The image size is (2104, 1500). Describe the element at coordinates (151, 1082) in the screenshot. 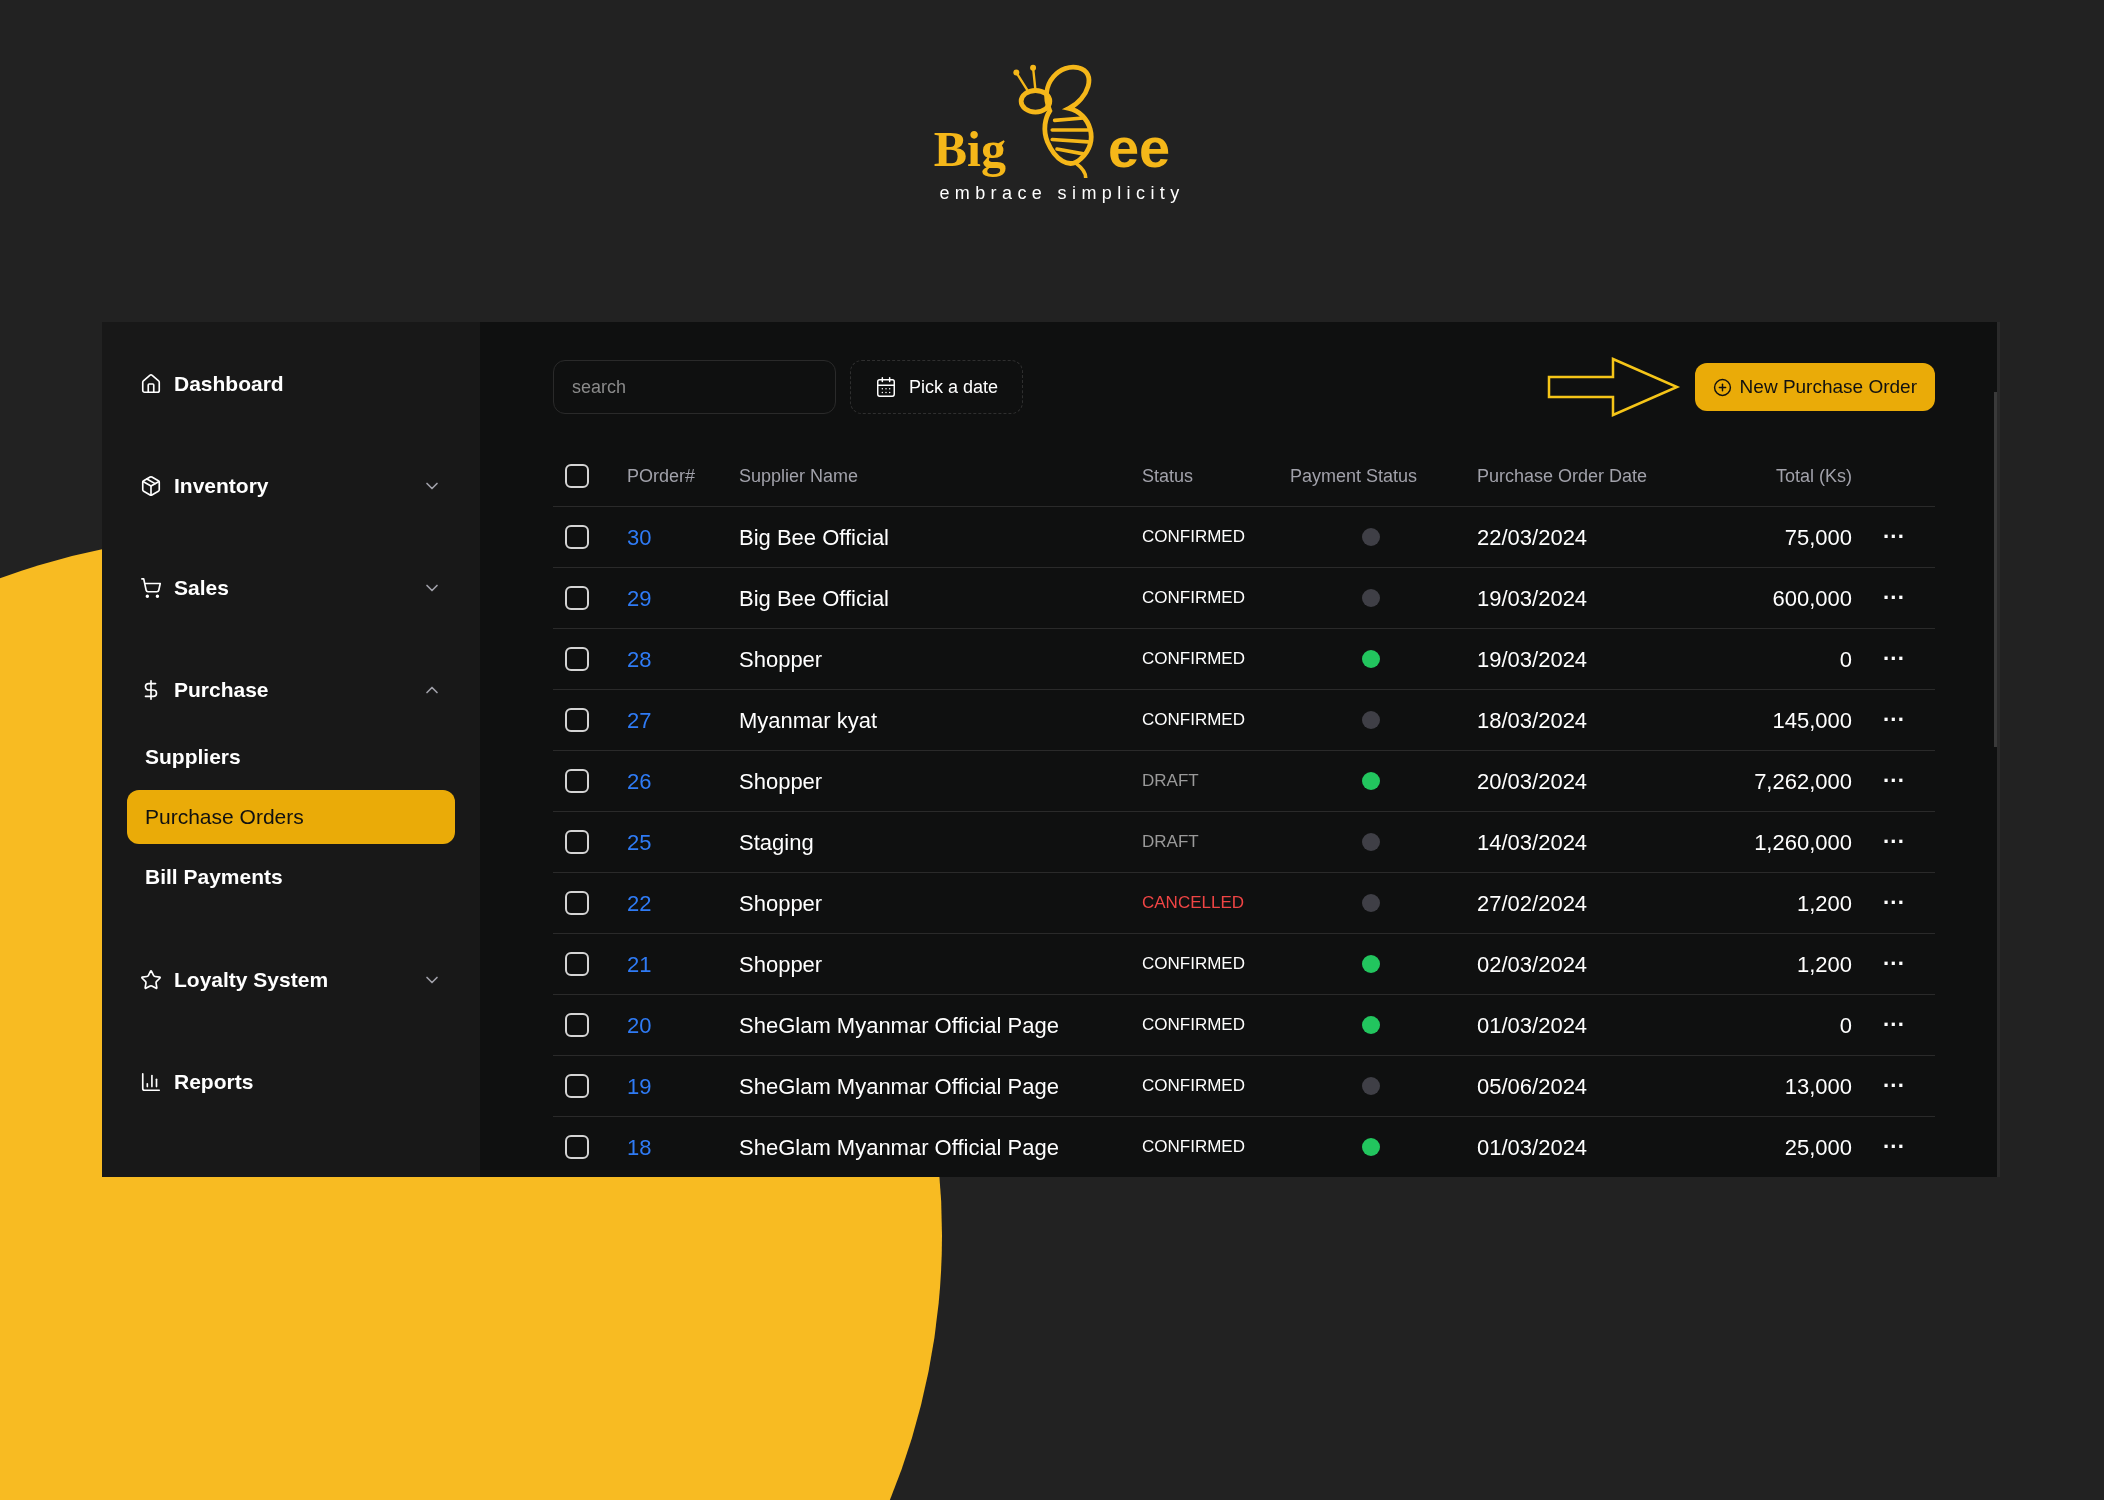

I see `bar-chart-icon` at that location.